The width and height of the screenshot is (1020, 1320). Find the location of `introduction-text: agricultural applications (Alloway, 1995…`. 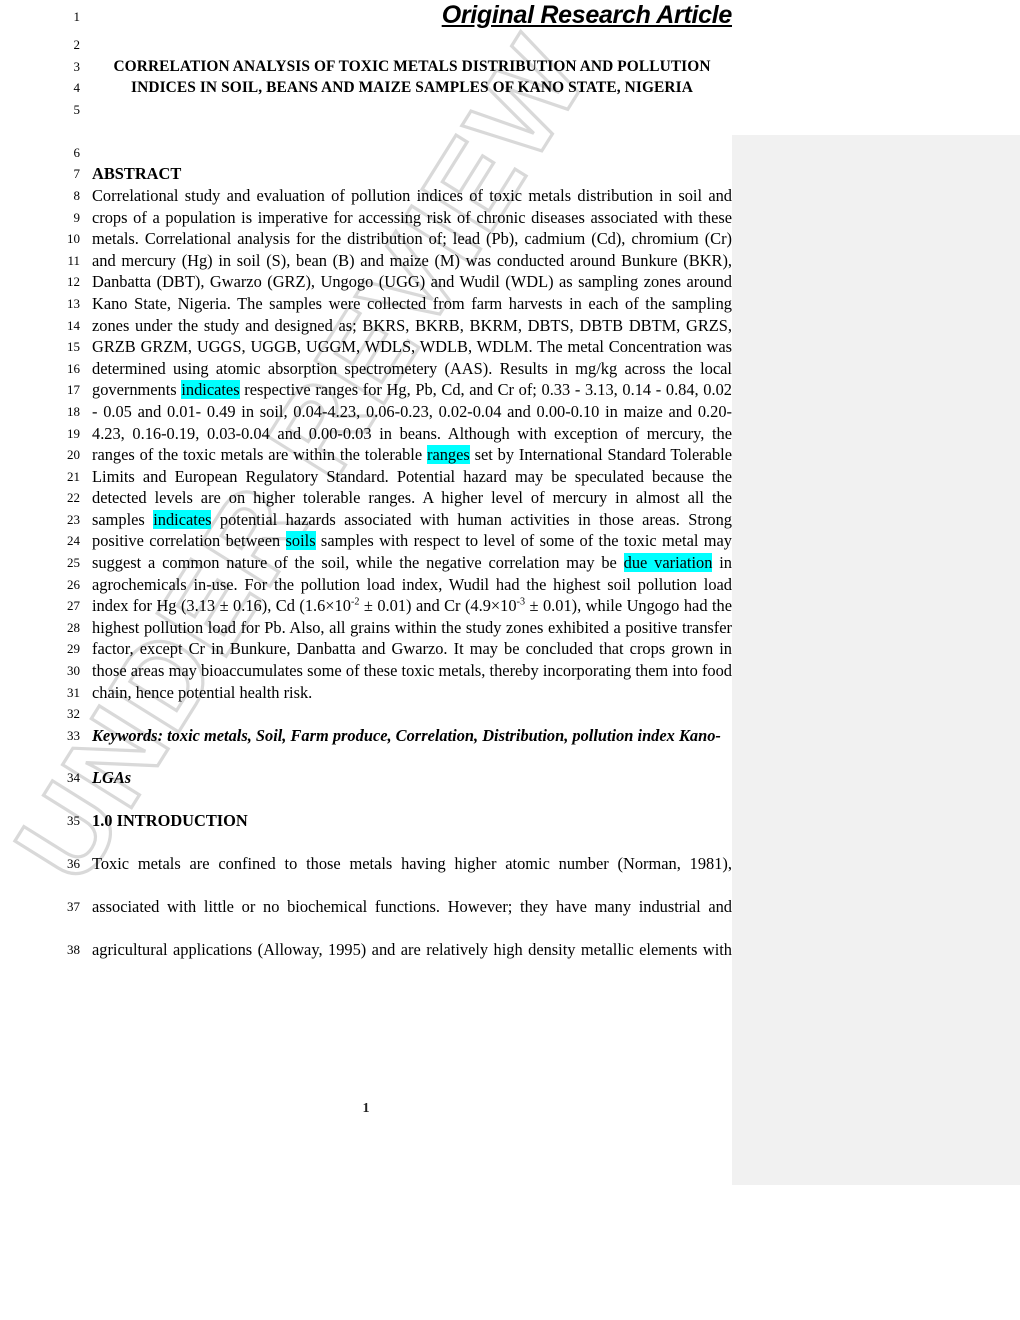

introduction-text: agricultural applications (Alloway, 1995… is located at coordinates (412, 950).